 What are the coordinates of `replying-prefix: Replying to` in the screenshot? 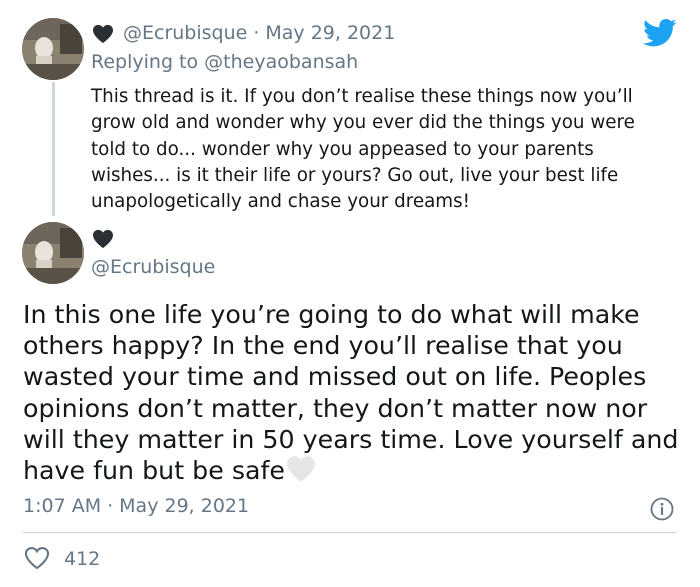 It's located at (145, 62).